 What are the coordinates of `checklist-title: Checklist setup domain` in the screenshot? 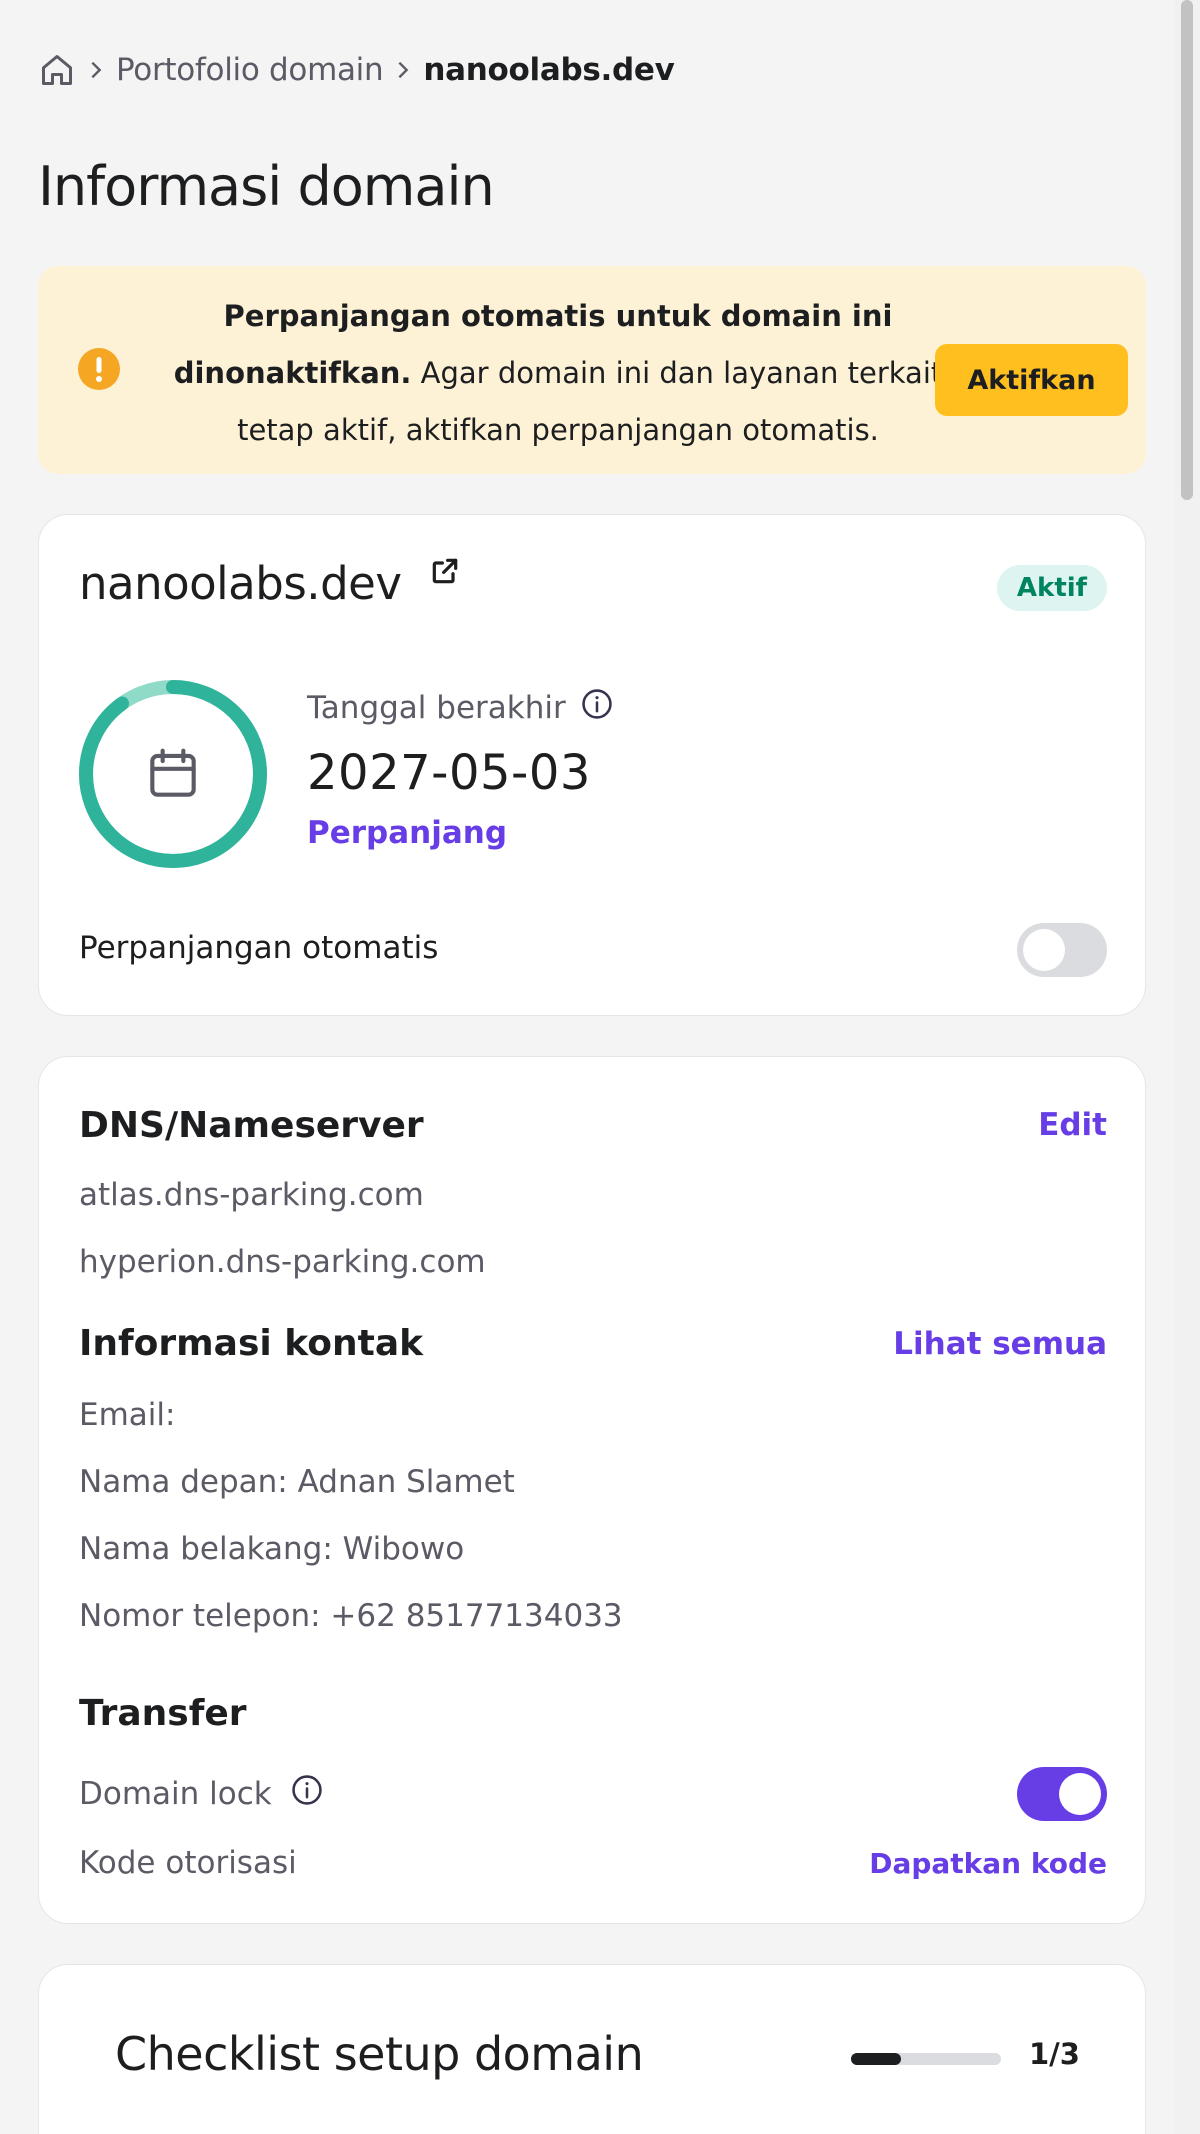 It's located at (379, 2054).